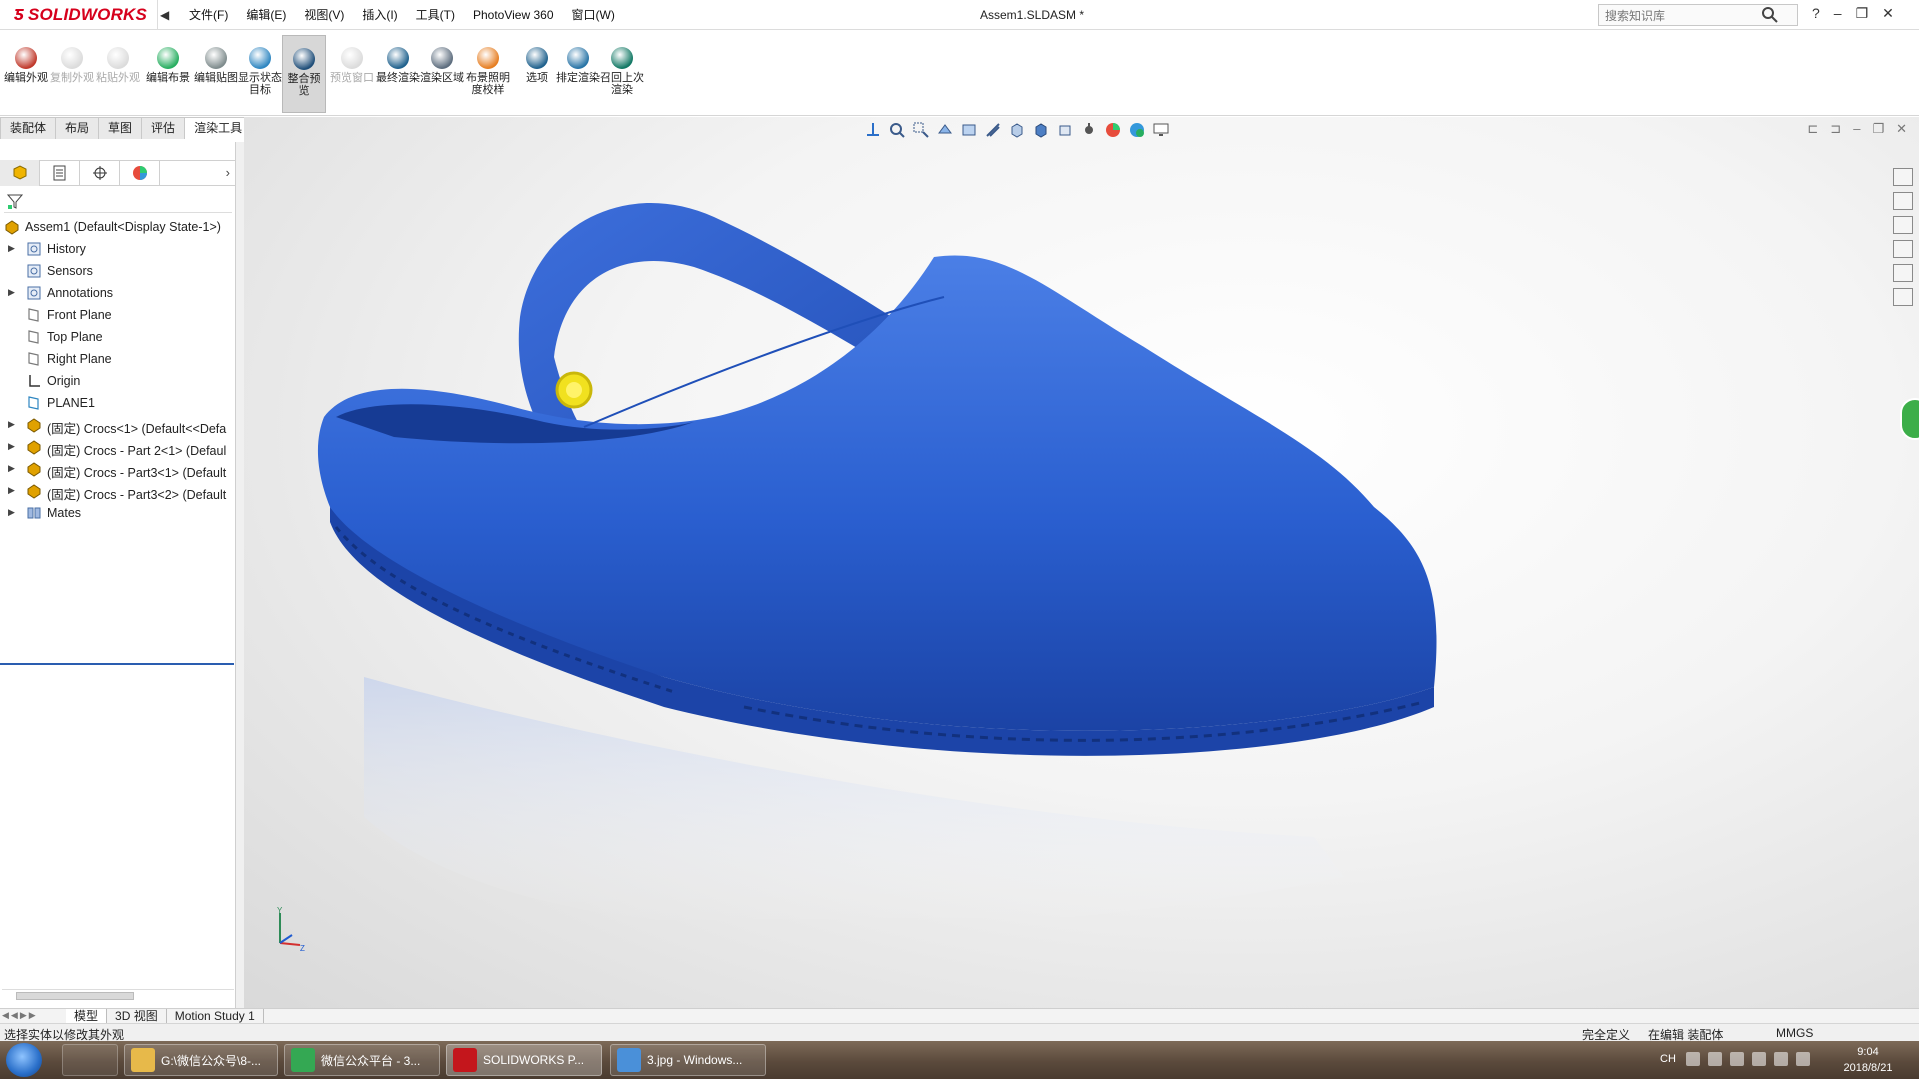  Describe the element at coordinates (163, 128) in the screenshot. I see `tab-3: 评估` at that location.